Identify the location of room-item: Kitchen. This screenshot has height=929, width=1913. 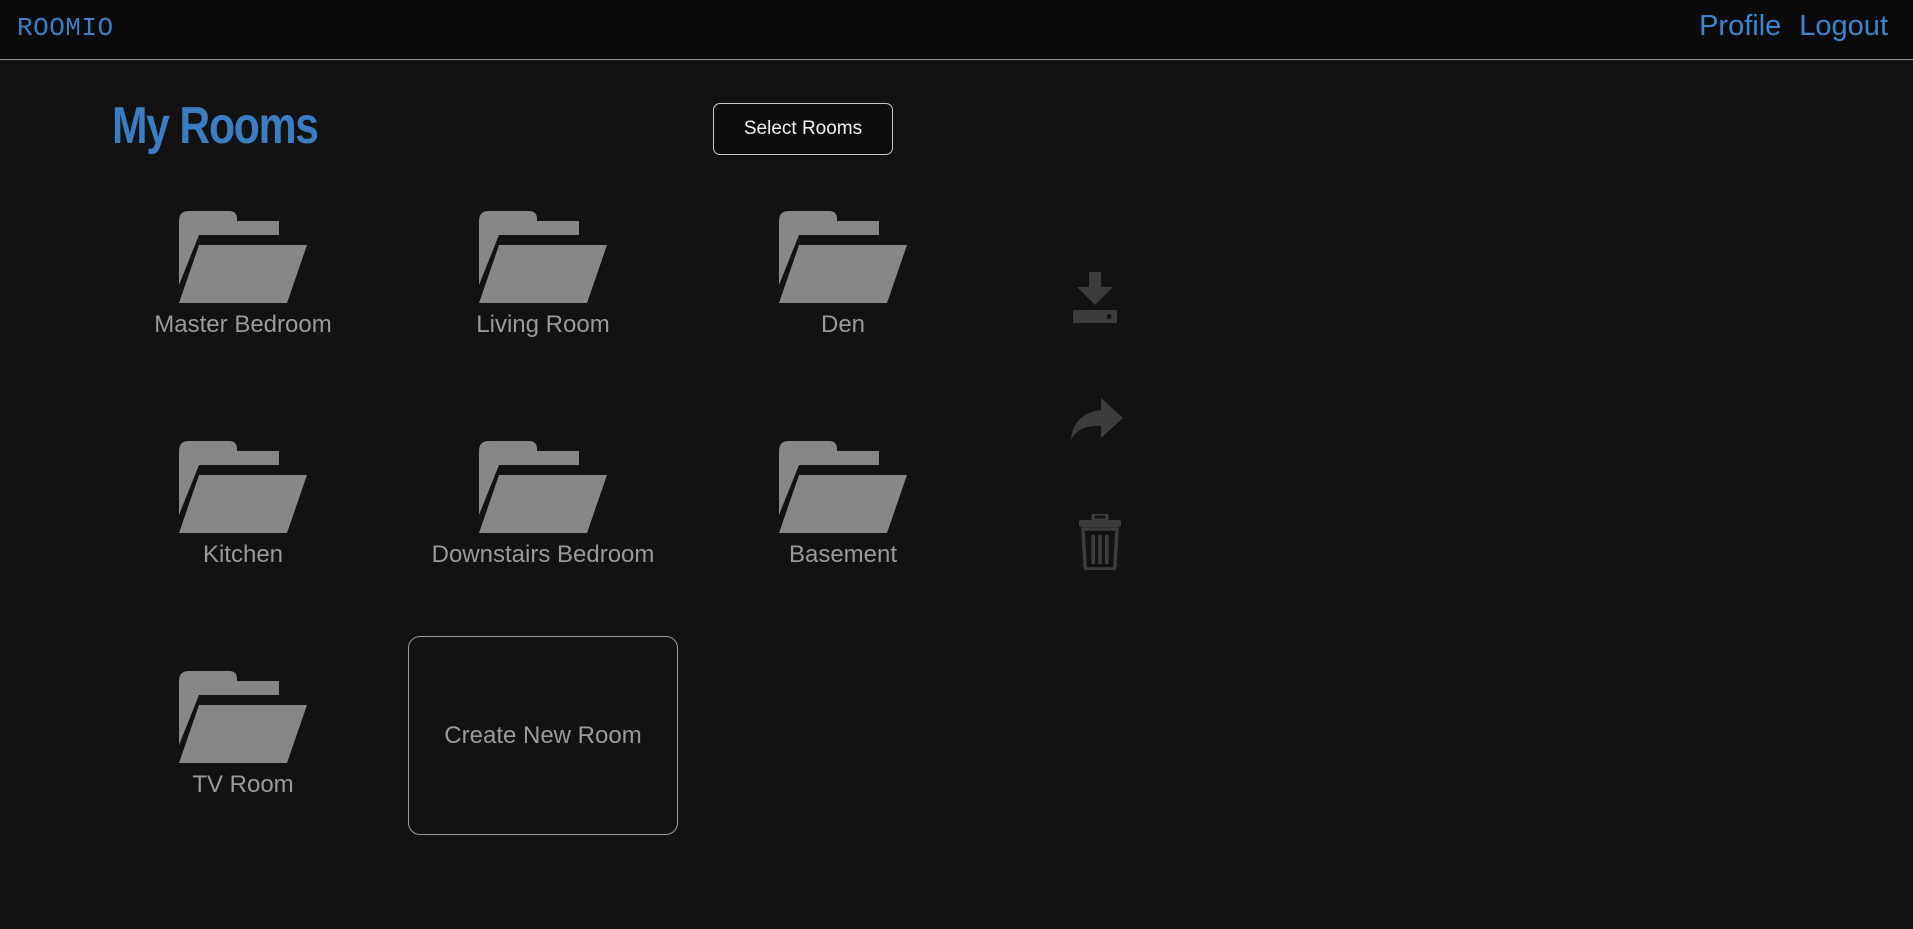
(243, 511).